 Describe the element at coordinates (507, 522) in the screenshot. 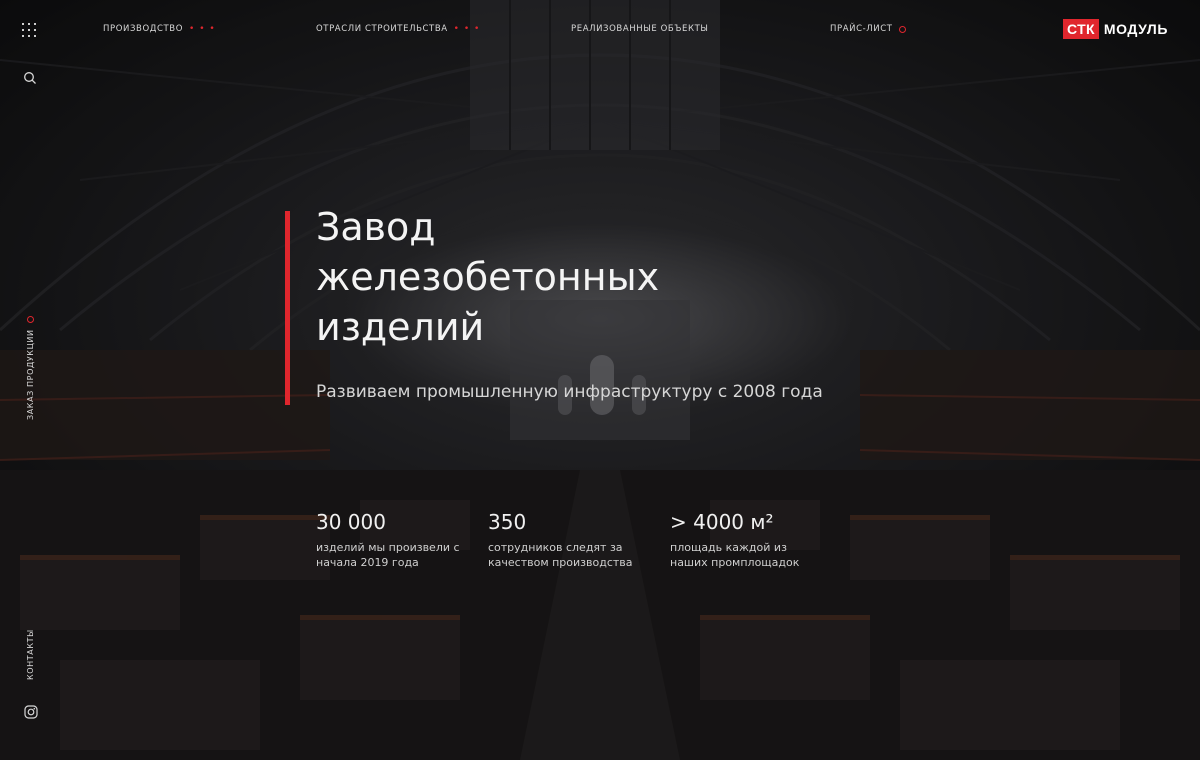

I see `stat-value: 350` at that location.